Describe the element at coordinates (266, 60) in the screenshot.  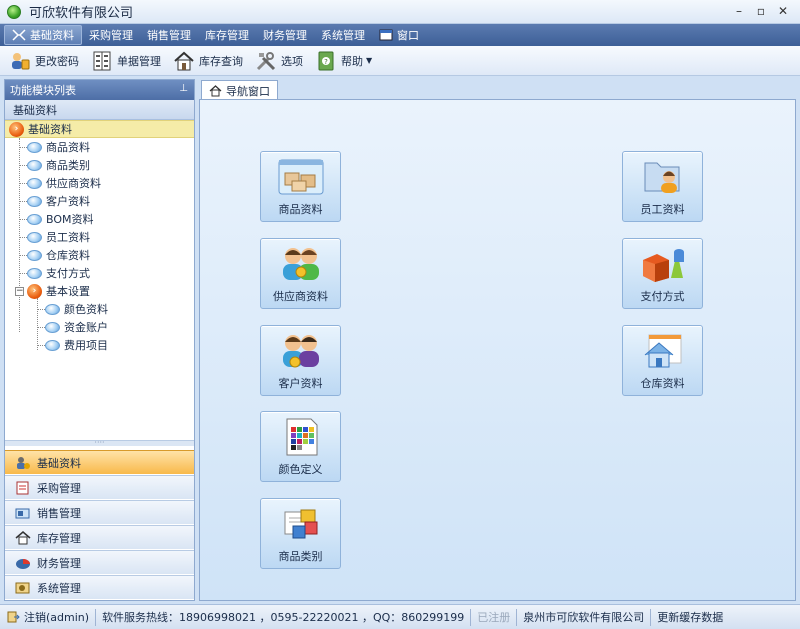
I see `tools-icon` at that location.